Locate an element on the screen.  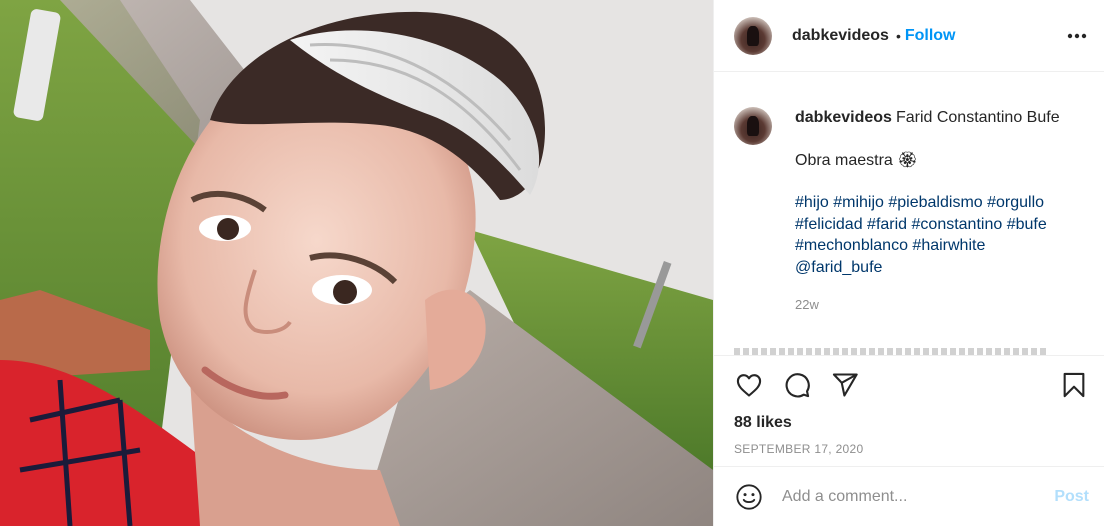
caption-timestamp: 22w is located at coordinates (927, 305).